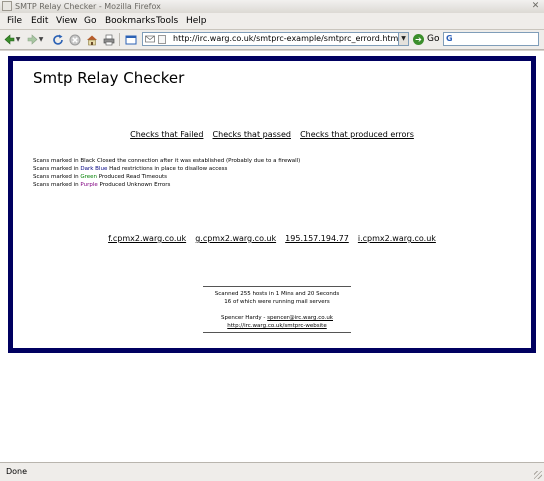  I want to click on mail-icon, so click(150, 39).